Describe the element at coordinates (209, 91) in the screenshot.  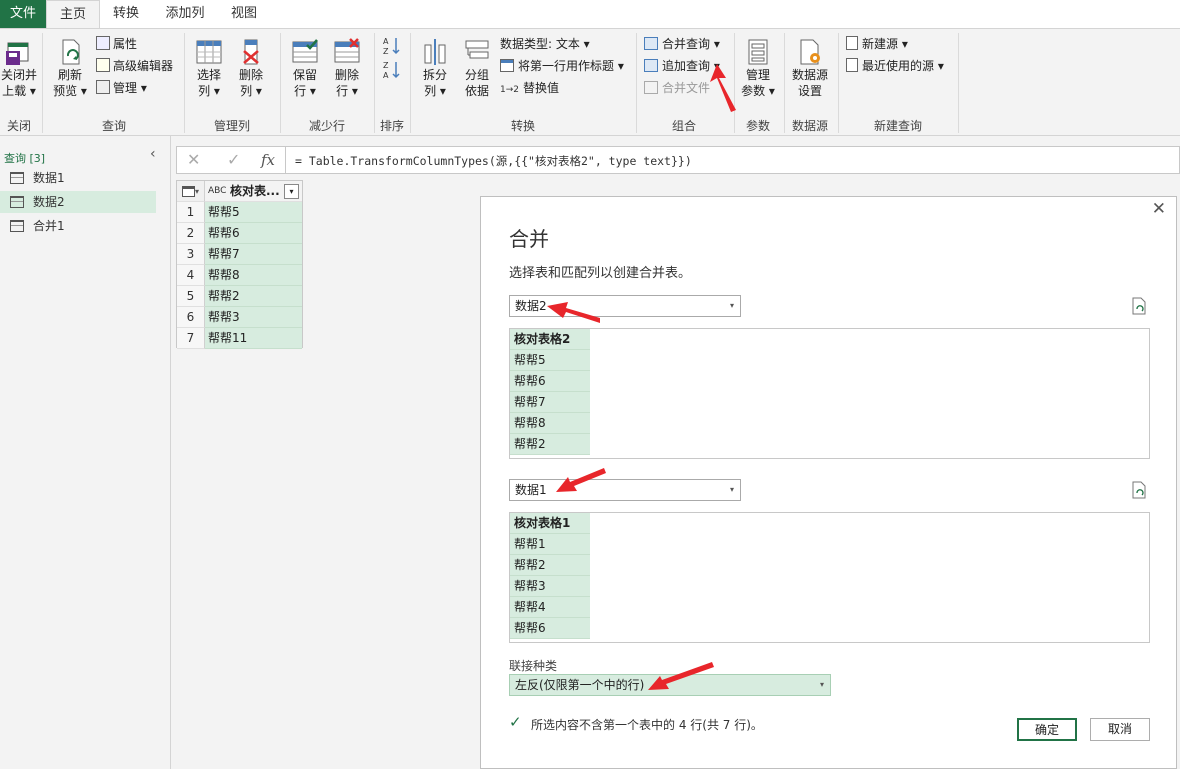
I see `choose-columns-label-2: 列 ▾` at that location.